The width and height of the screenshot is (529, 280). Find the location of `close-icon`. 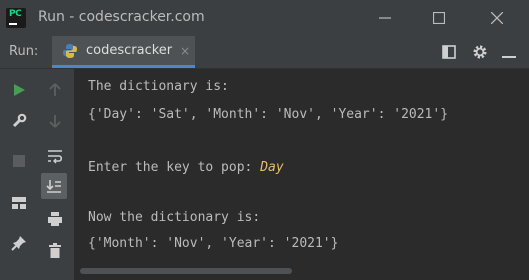

close-icon is located at coordinates (497, 18).